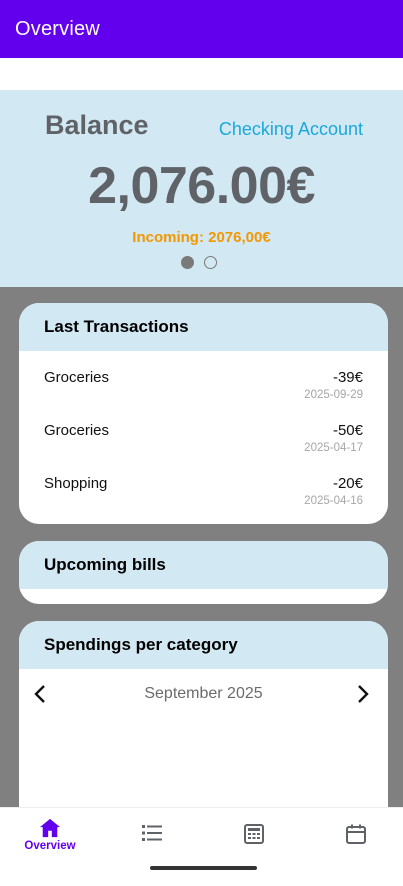 This screenshot has width=403, height=886. Describe the element at coordinates (203, 438) in the screenshot. I see `transaction-row: Groceries -50€ 2025-04-17` at that location.